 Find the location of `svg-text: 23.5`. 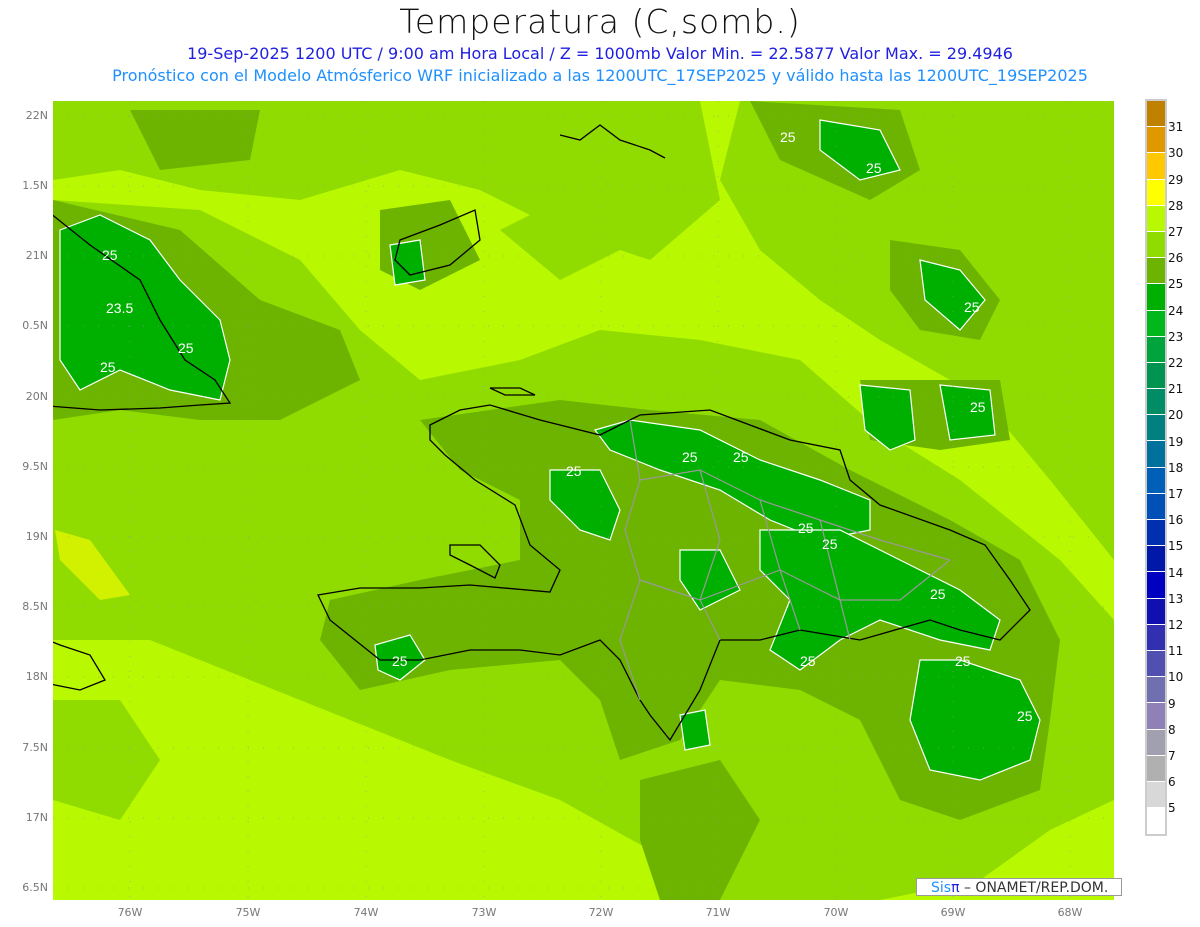

svg-text: 23.5 is located at coordinates (119, 308).